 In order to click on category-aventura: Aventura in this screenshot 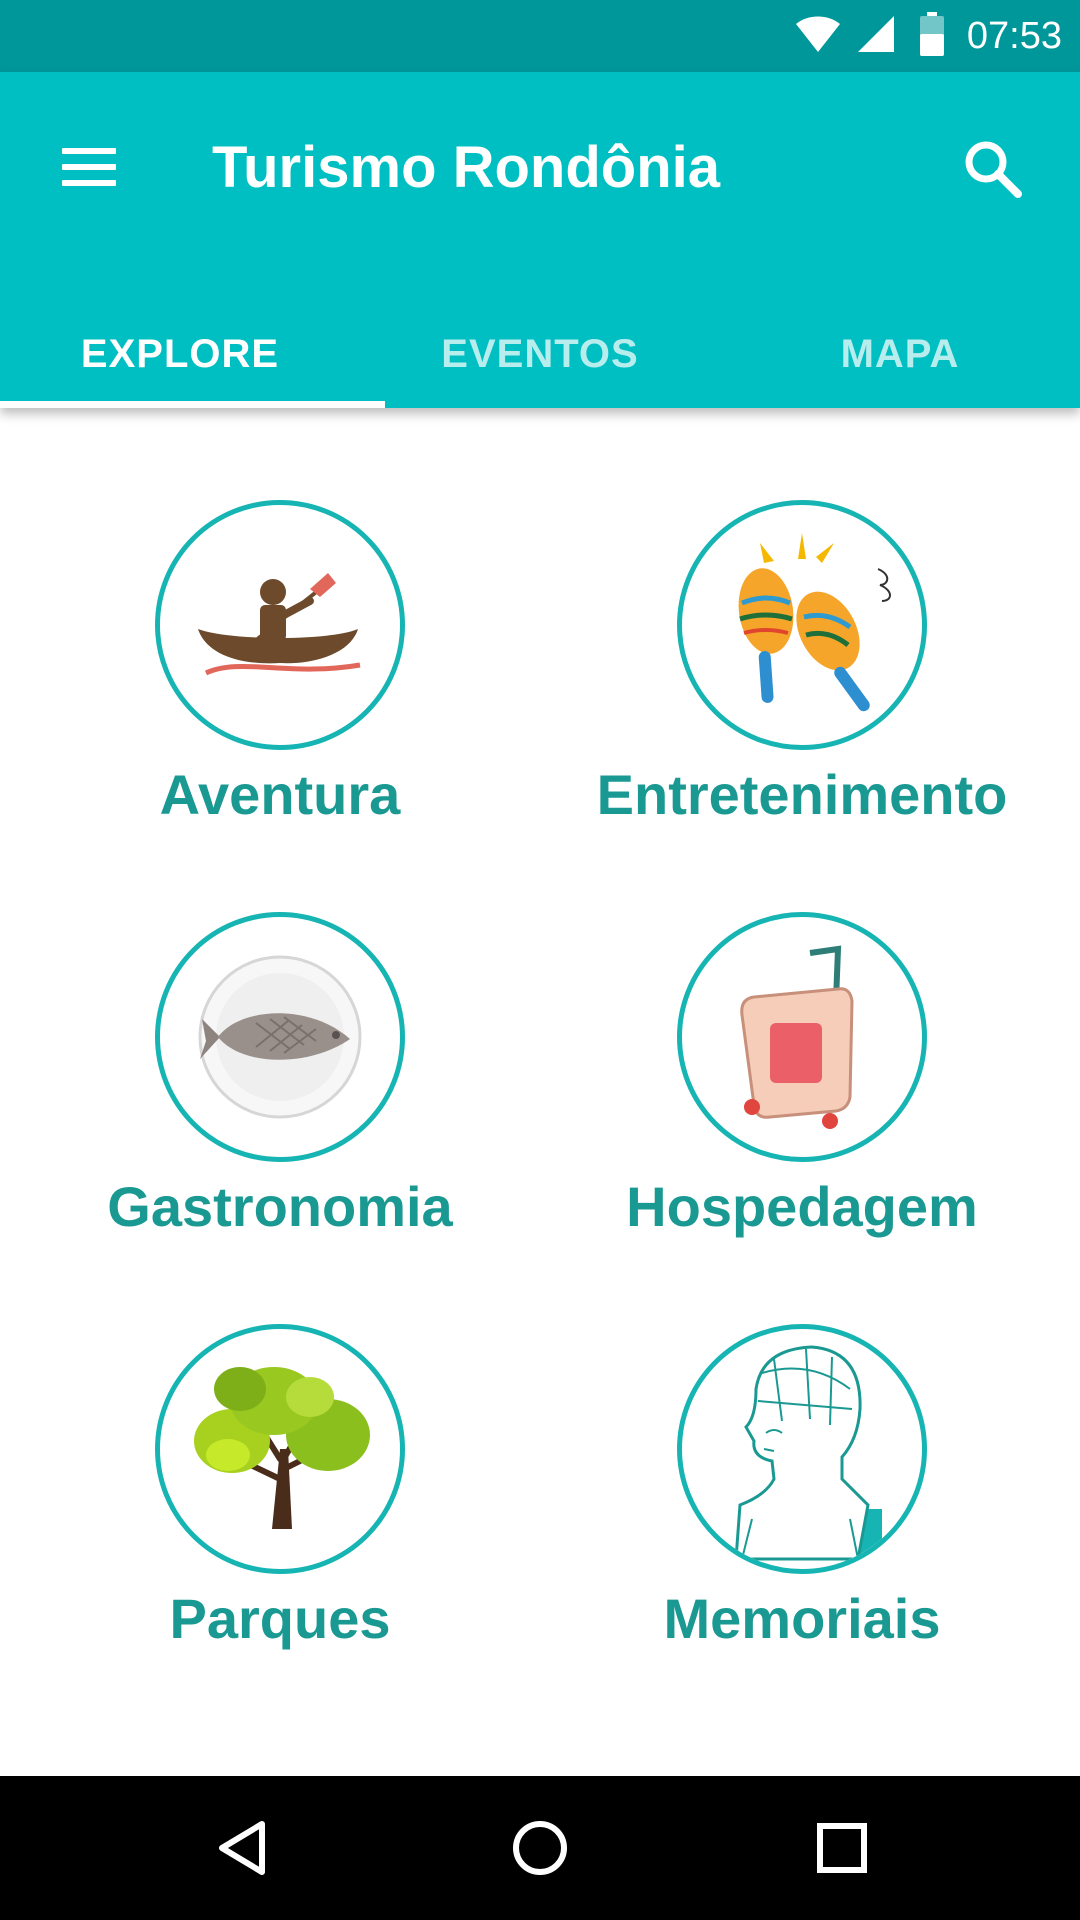, I will do `click(270, 617)`.